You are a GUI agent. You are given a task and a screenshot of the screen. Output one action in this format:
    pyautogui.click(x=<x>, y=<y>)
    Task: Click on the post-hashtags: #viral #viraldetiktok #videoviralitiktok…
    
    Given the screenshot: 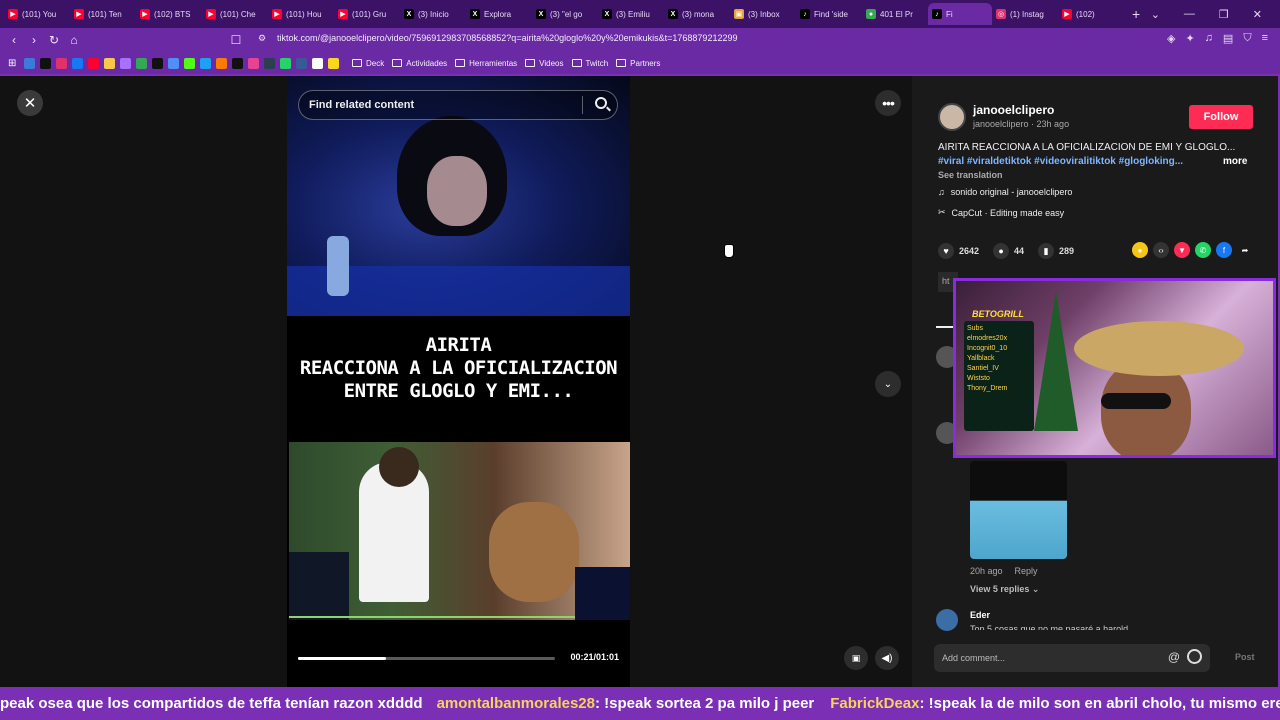 What is the action you would take?
    pyautogui.click(x=1070, y=161)
    